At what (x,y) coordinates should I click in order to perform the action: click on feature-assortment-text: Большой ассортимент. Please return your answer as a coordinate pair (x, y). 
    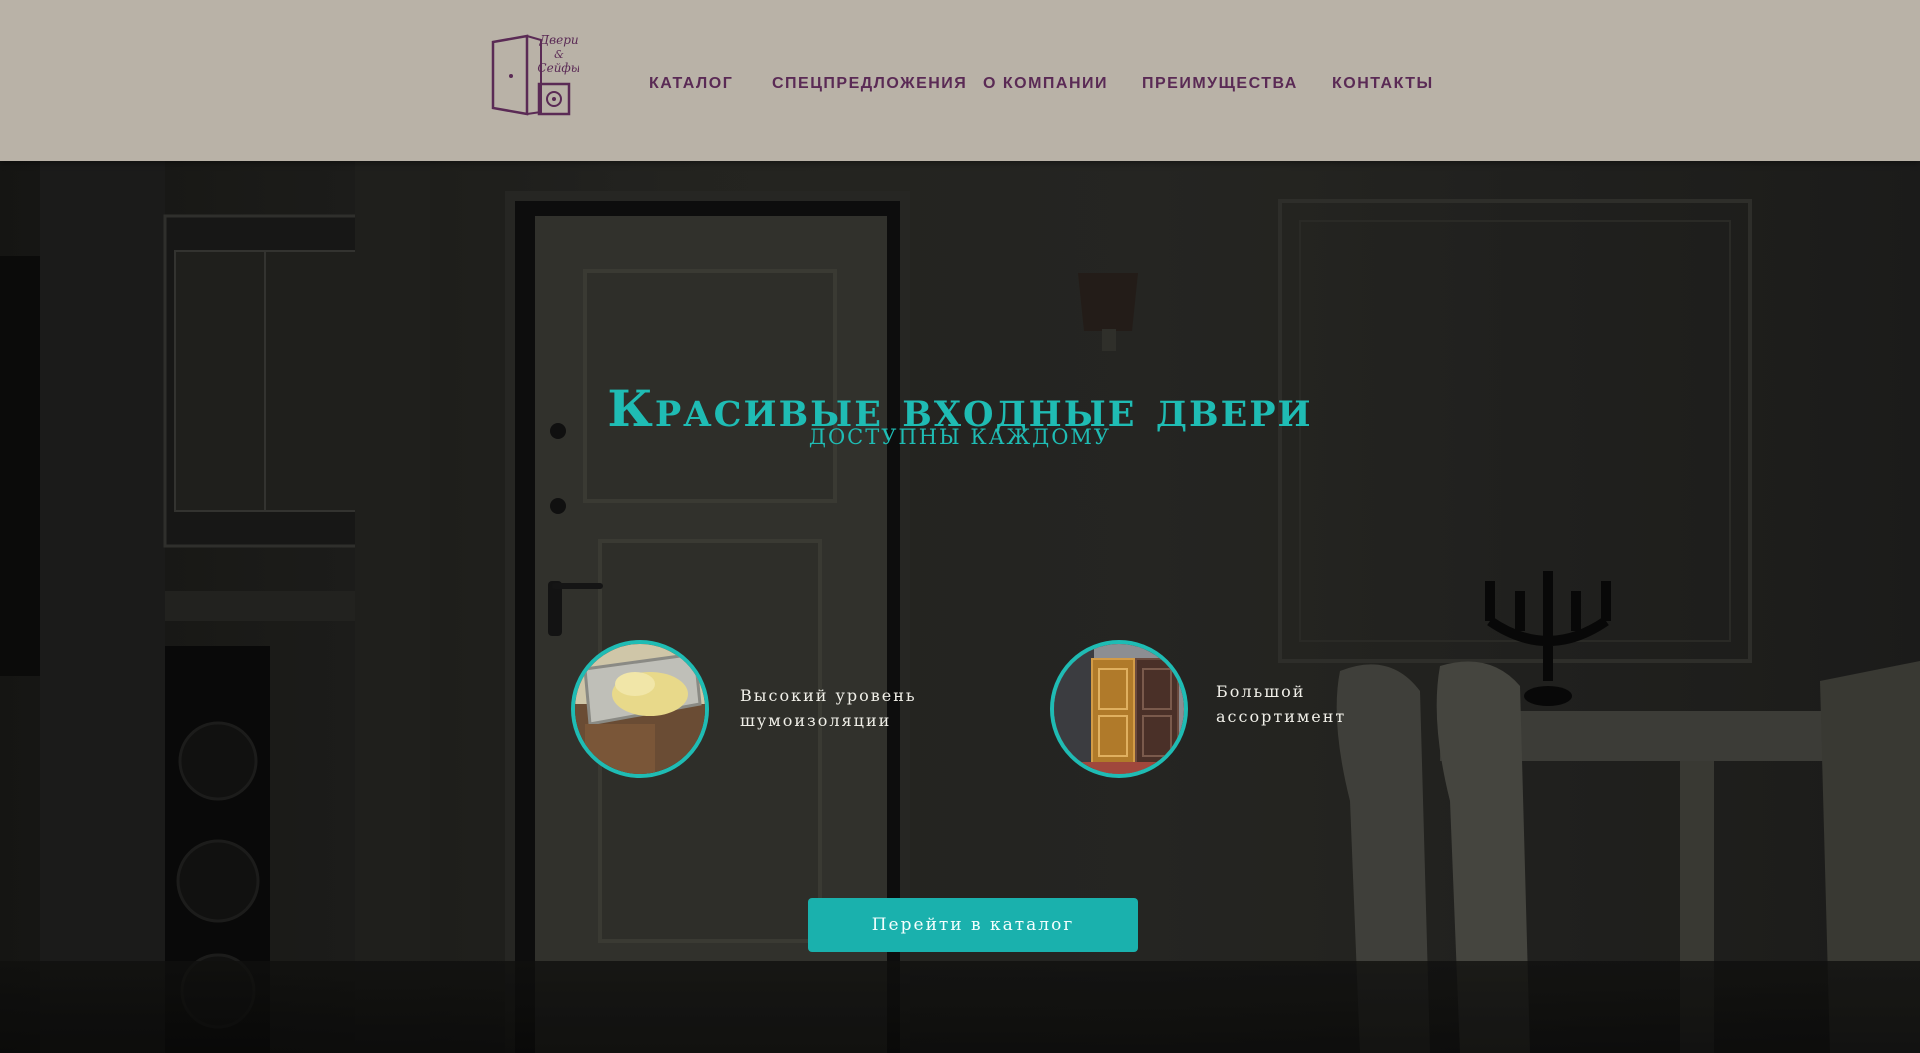
    Looking at the image, I should click on (1321, 704).